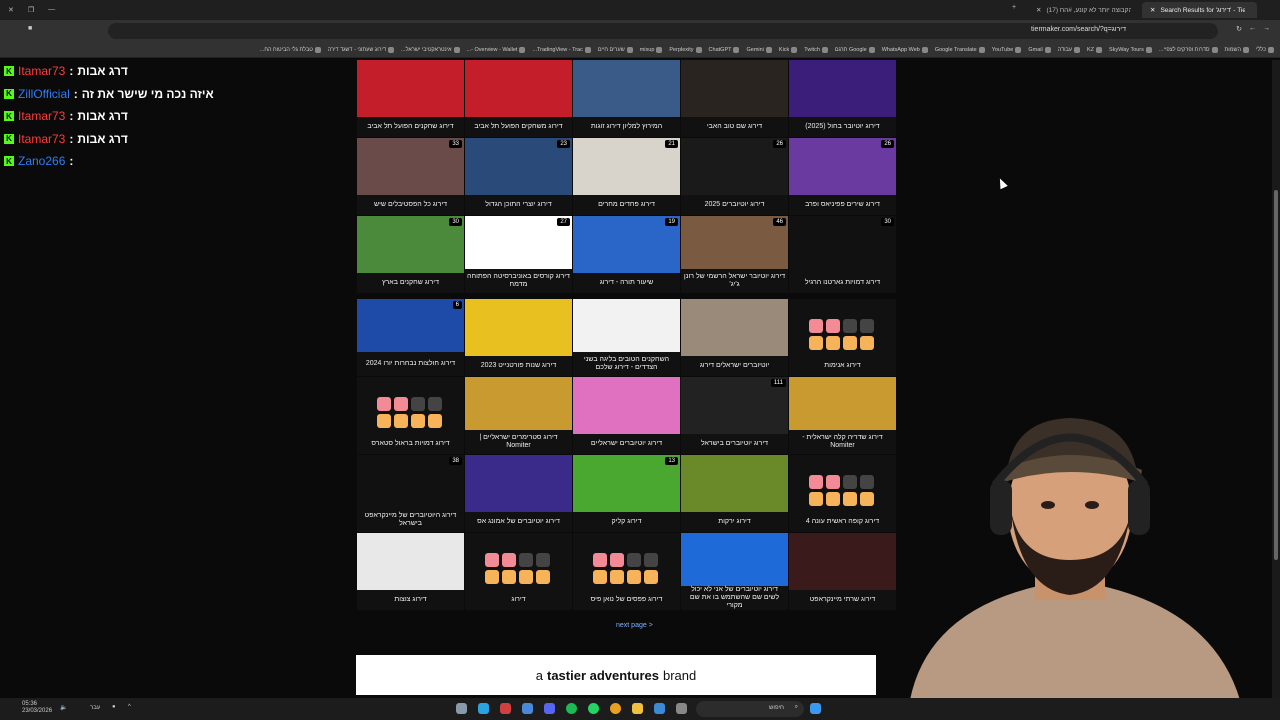 This screenshot has width=1280, height=720. I want to click on minimize-window-icon: —, so click(51, 10).